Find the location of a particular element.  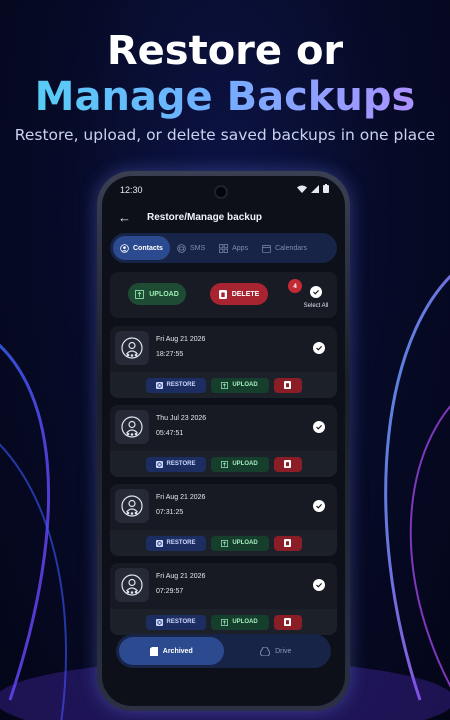

status-time: 12:30 is located at coordinates (131, 190).